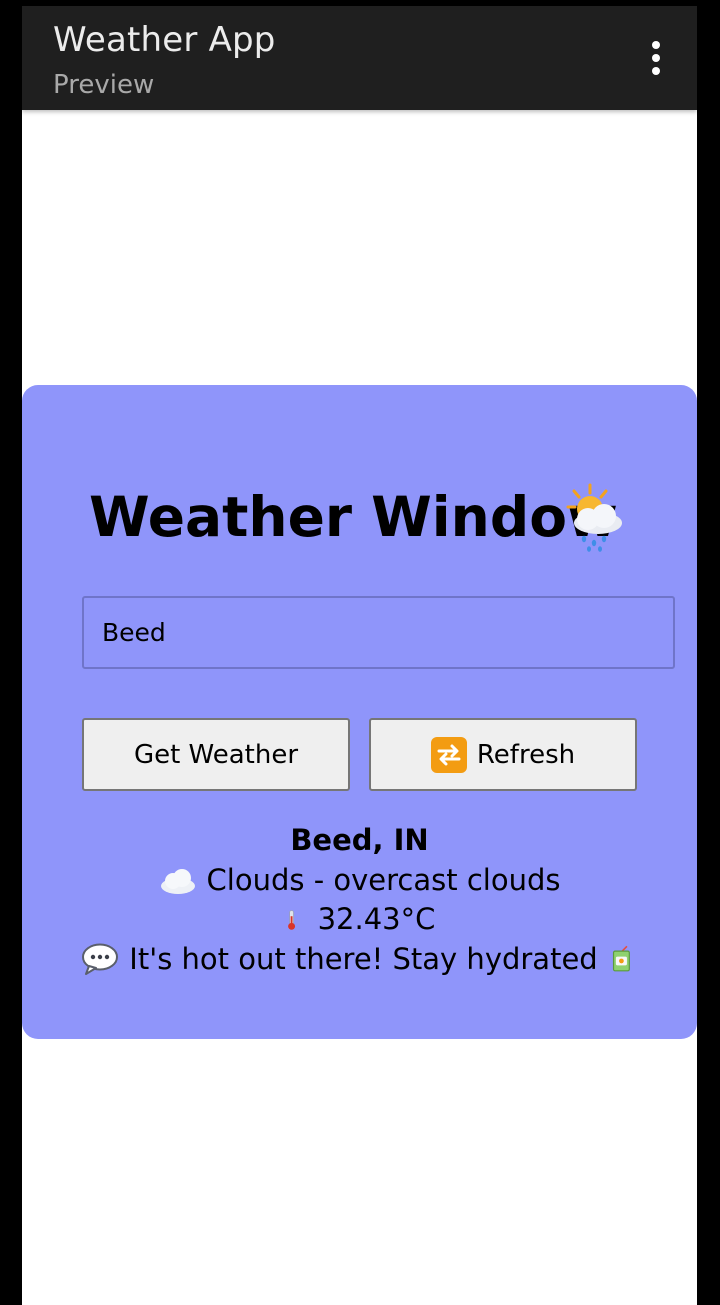 The width and height of the screenshot is (720, 1305). I want to click on location-text: Beed, IN, so click(359, 840).